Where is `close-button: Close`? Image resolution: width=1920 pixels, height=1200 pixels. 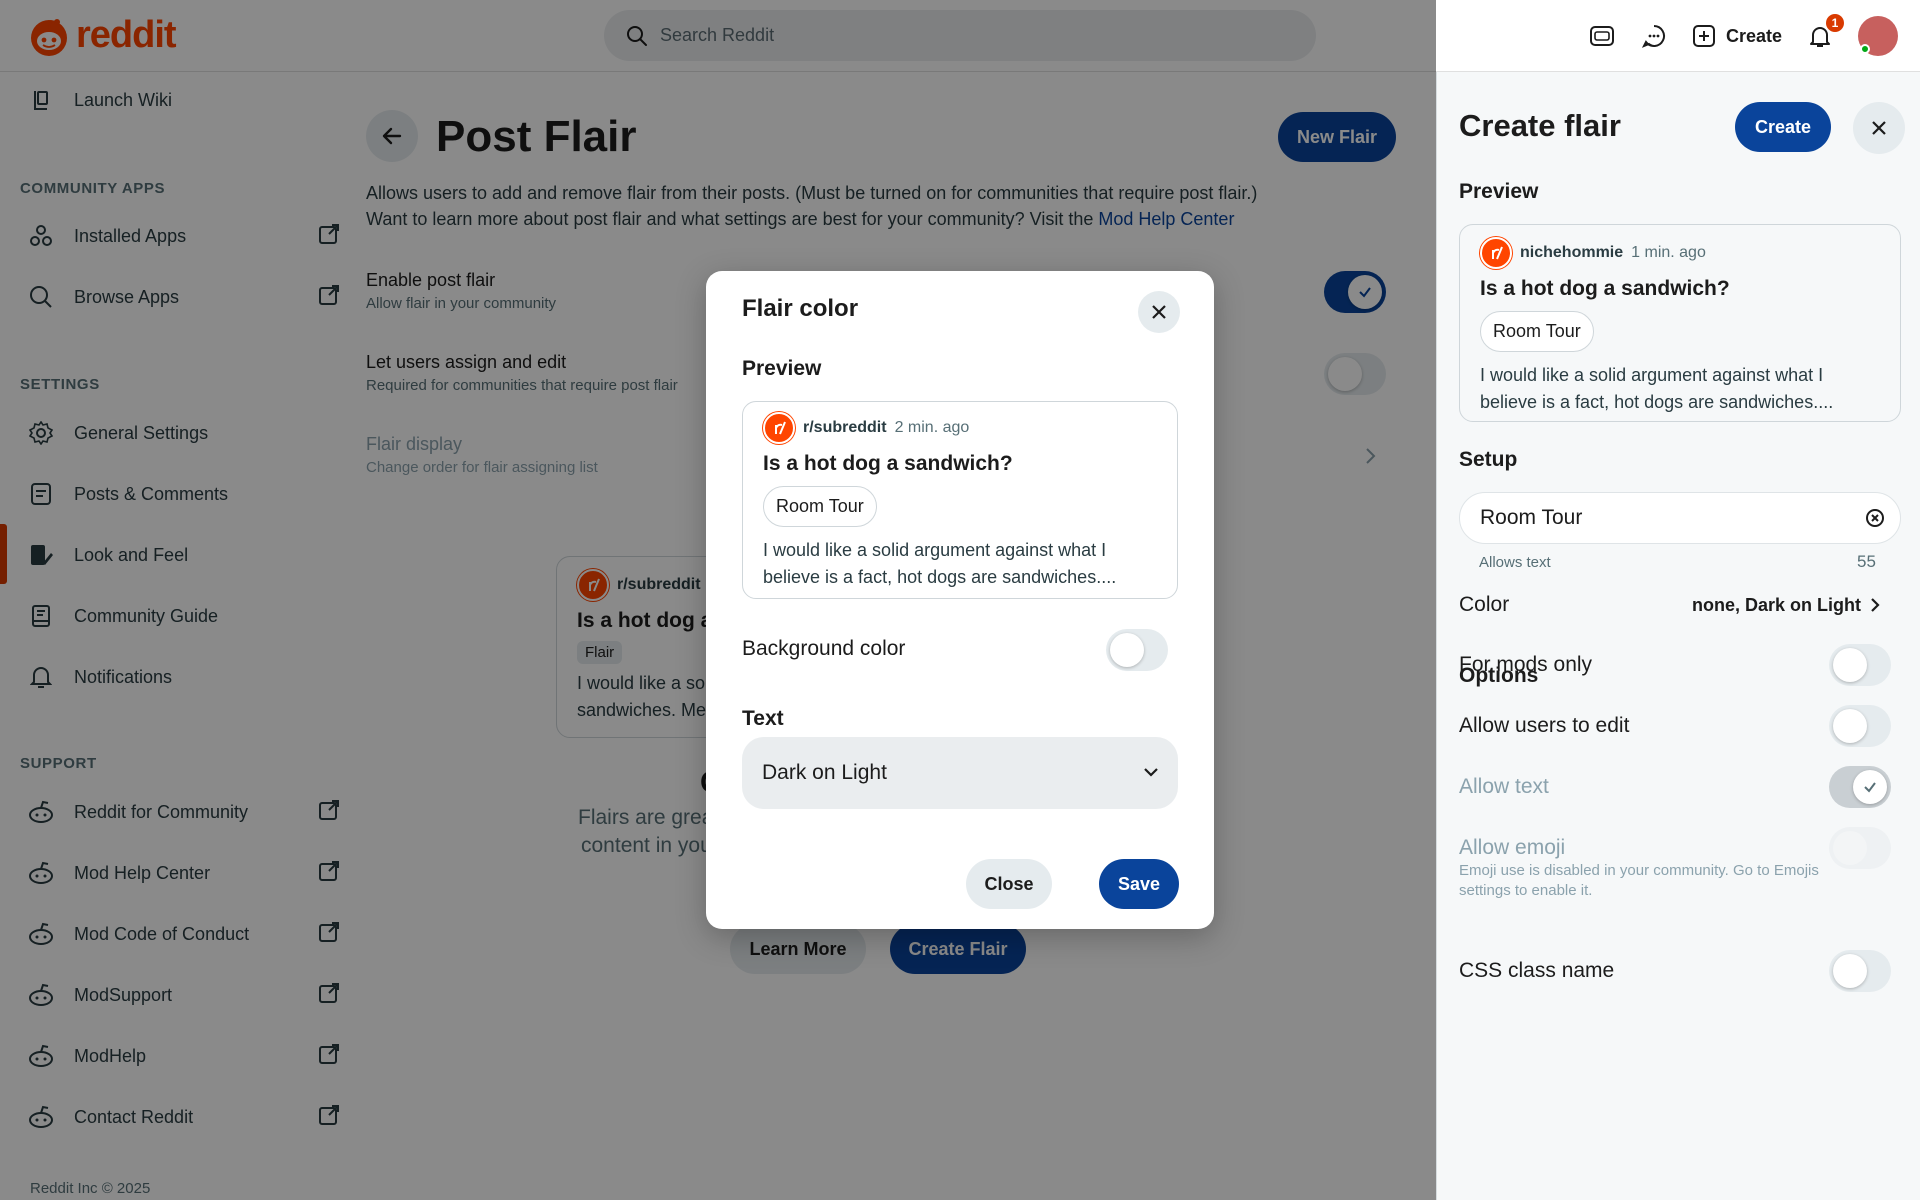 close-button: Close is located at coordinates (1009, 884).